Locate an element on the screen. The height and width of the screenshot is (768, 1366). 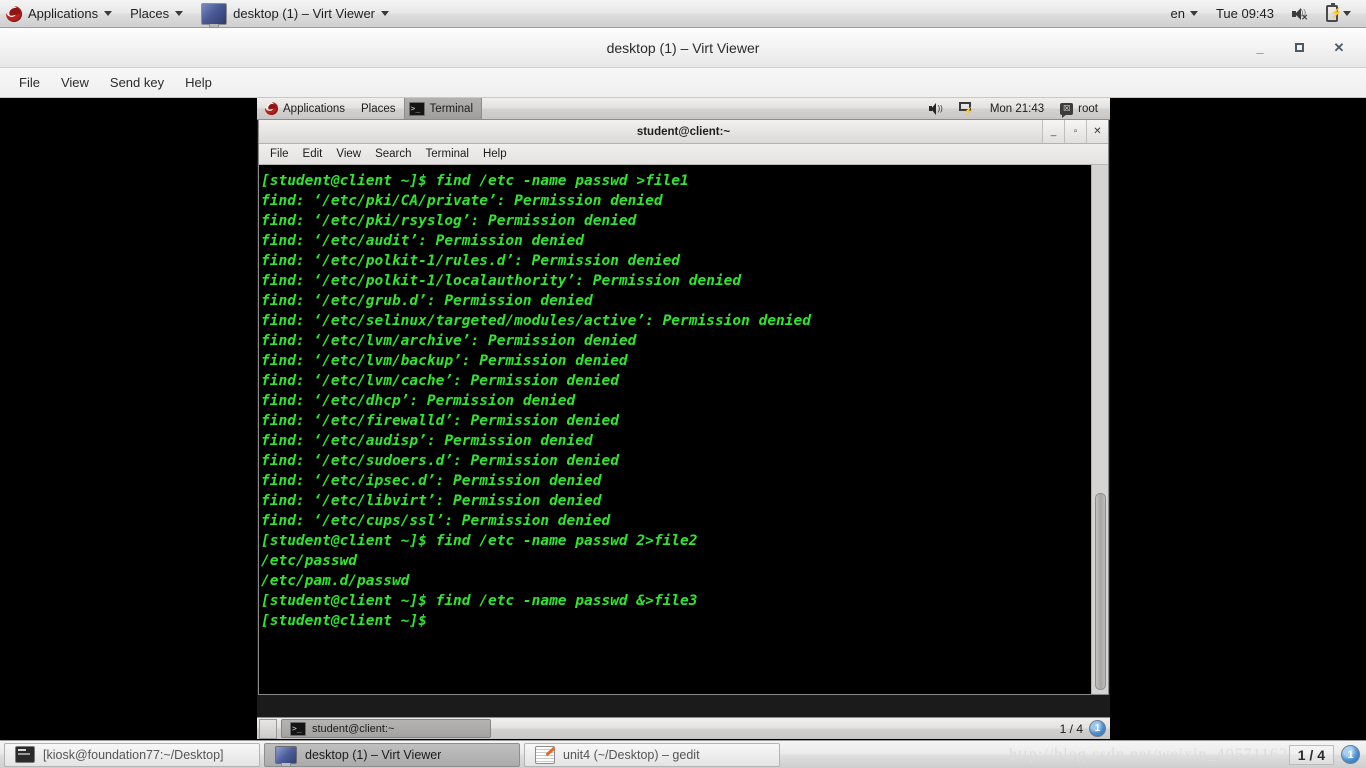
guest-top-panel-tray: )) ⚡ Mon 21:43 ☒ root is located at coordinates (1015, 108).